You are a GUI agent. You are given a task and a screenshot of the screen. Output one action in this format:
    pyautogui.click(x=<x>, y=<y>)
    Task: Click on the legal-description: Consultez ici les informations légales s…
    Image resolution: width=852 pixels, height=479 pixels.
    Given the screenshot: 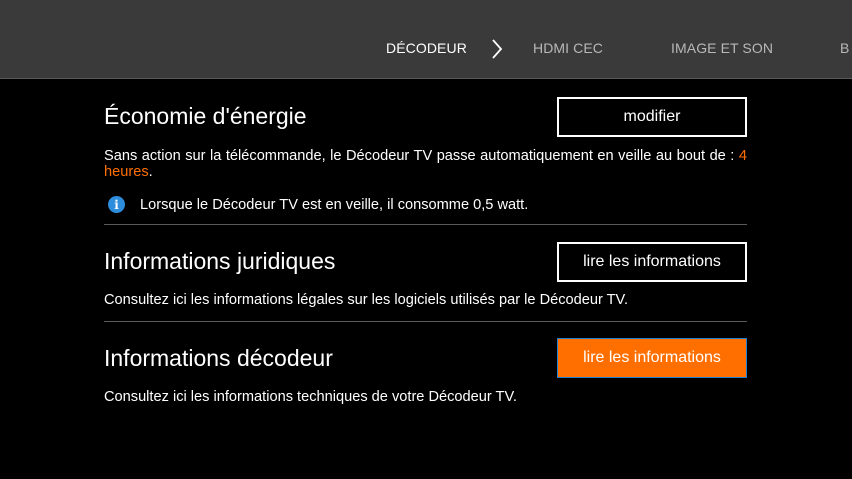 What is the action you would take?
    pyautogui.click(x=366, y=300)
    